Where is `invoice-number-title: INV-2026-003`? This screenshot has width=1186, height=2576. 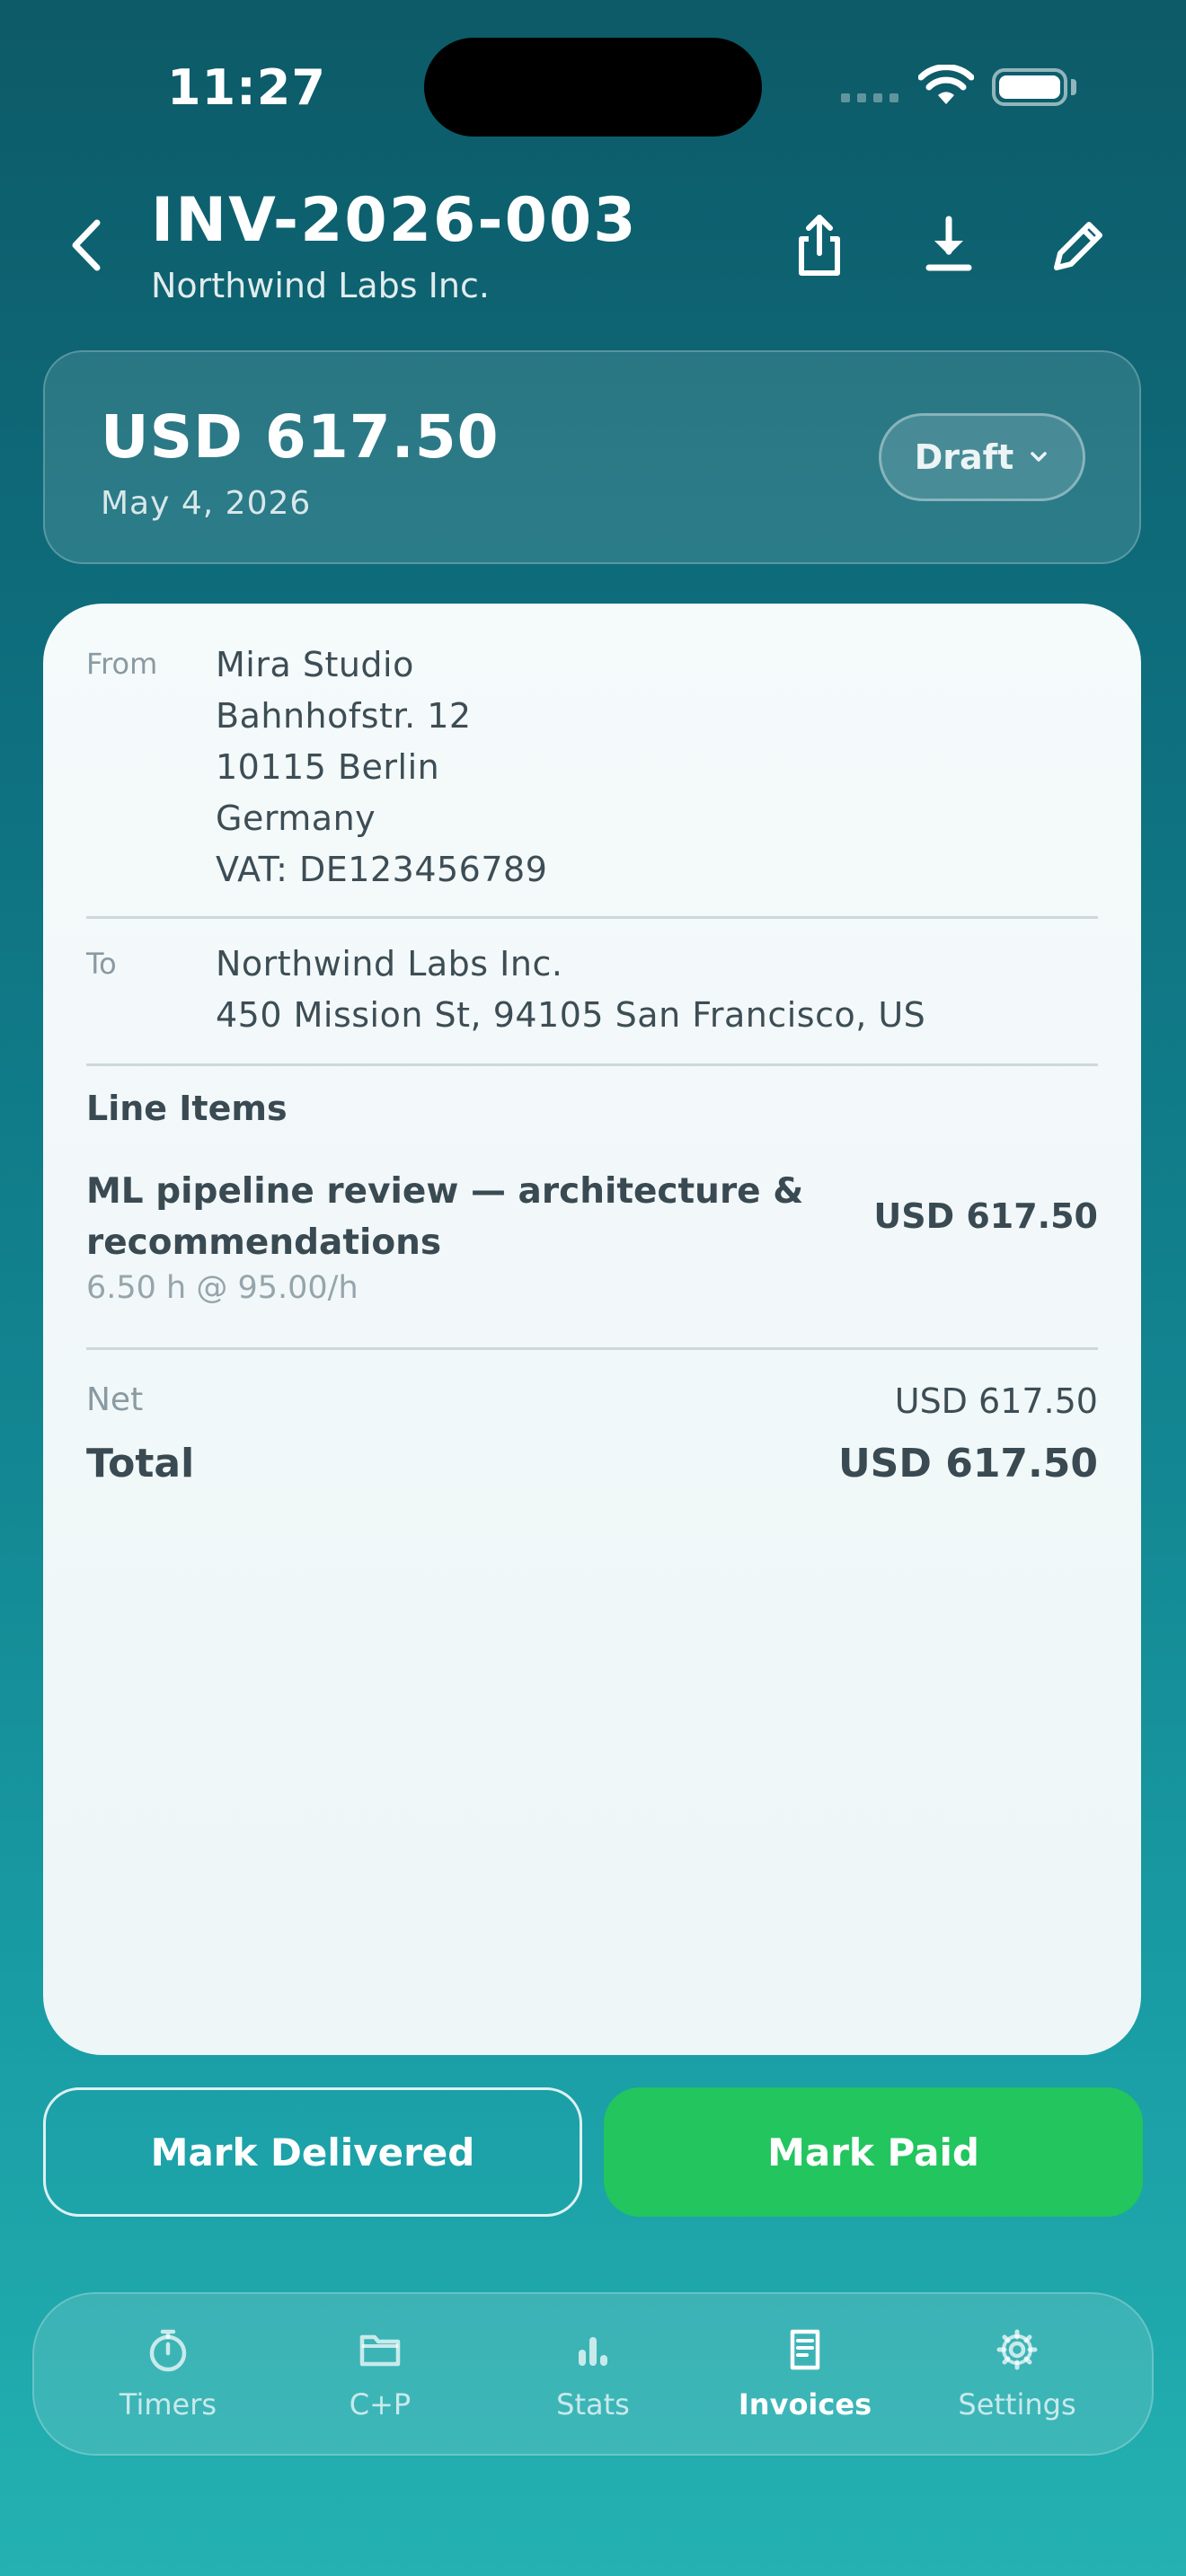 invoice-number-title: INV-2026-003 is located at coordinates (394, 220).